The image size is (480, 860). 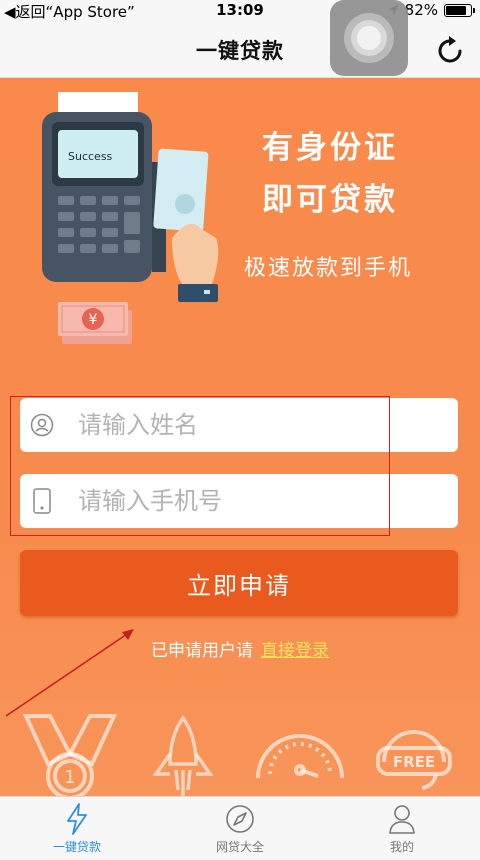 What do you see at coordinates (239, 583) in the screenshot?
I see `apply-now-button: 立即申请` at bounding box center [239, 583].